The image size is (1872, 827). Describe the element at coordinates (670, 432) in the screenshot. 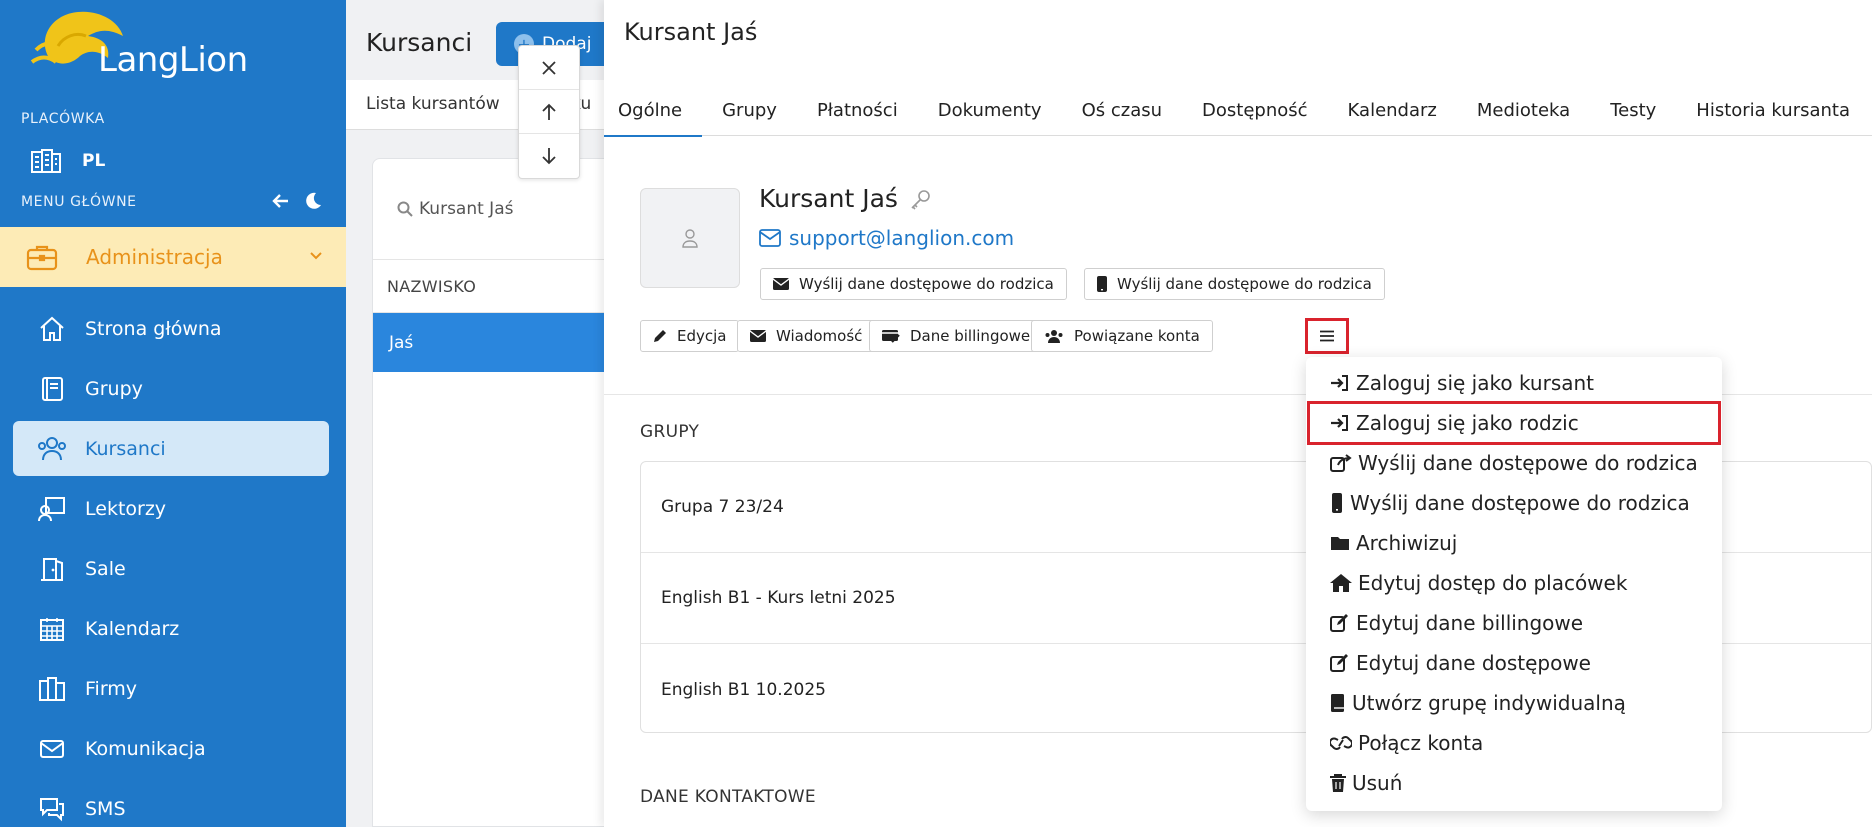

I see `groups-heading: GRUPY` at that location.